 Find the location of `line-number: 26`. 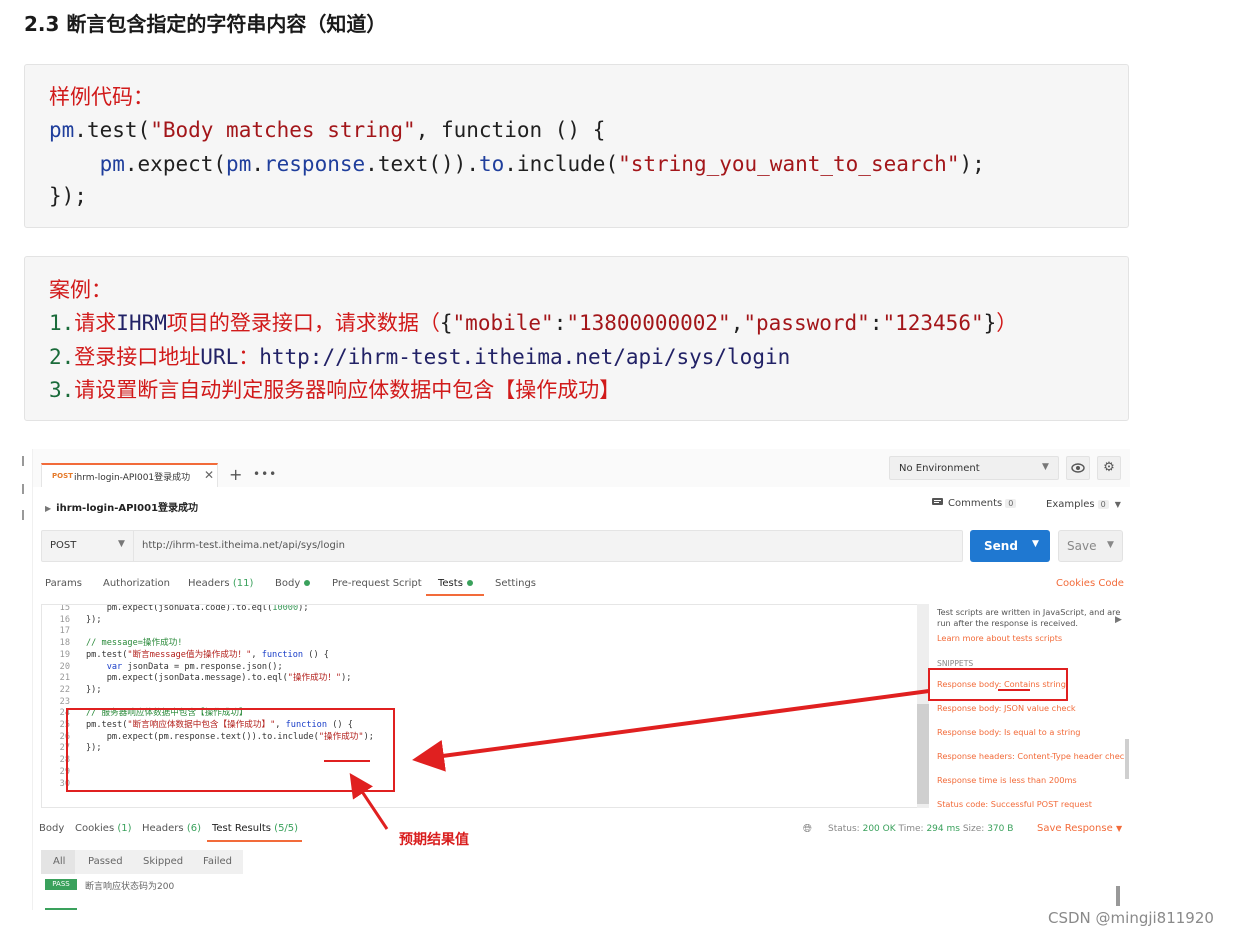

line-number: 26 is located at coordinates (64, 736).